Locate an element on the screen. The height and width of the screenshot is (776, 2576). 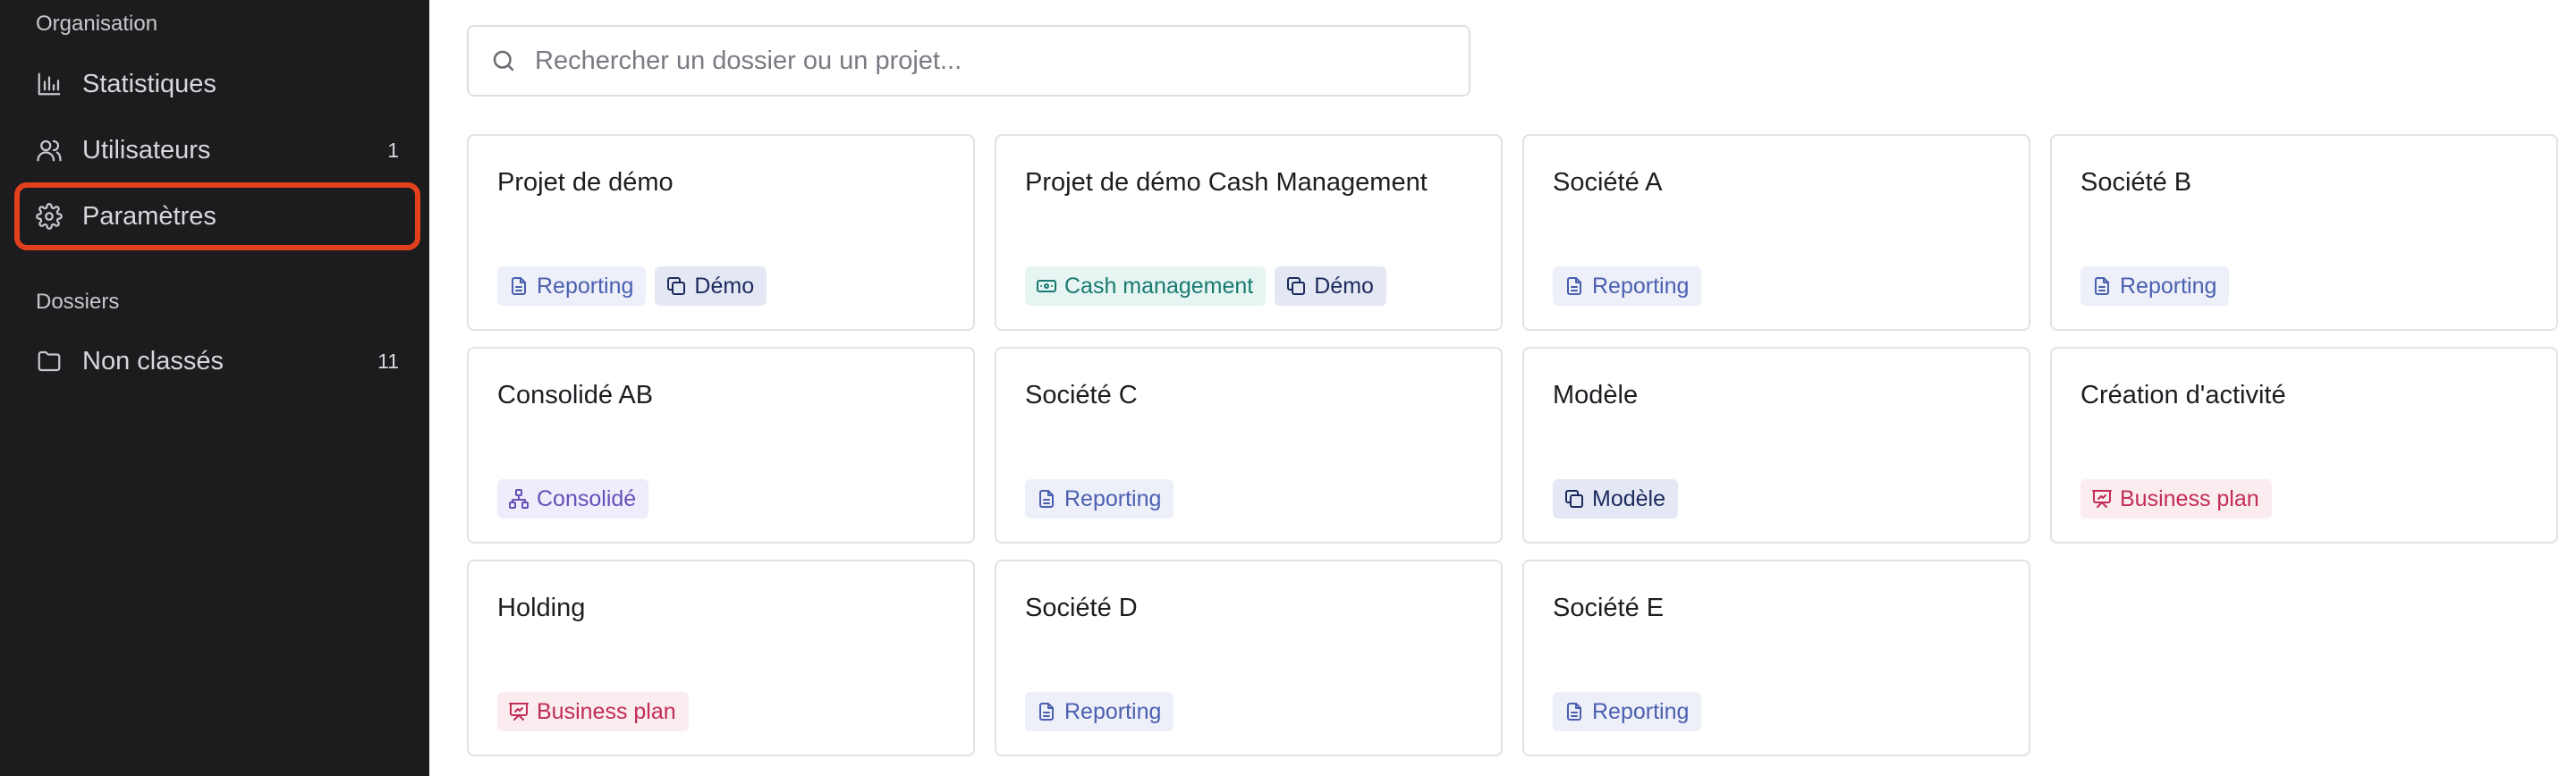
tag-label: Consolidé is located at coordinates (587, 498).